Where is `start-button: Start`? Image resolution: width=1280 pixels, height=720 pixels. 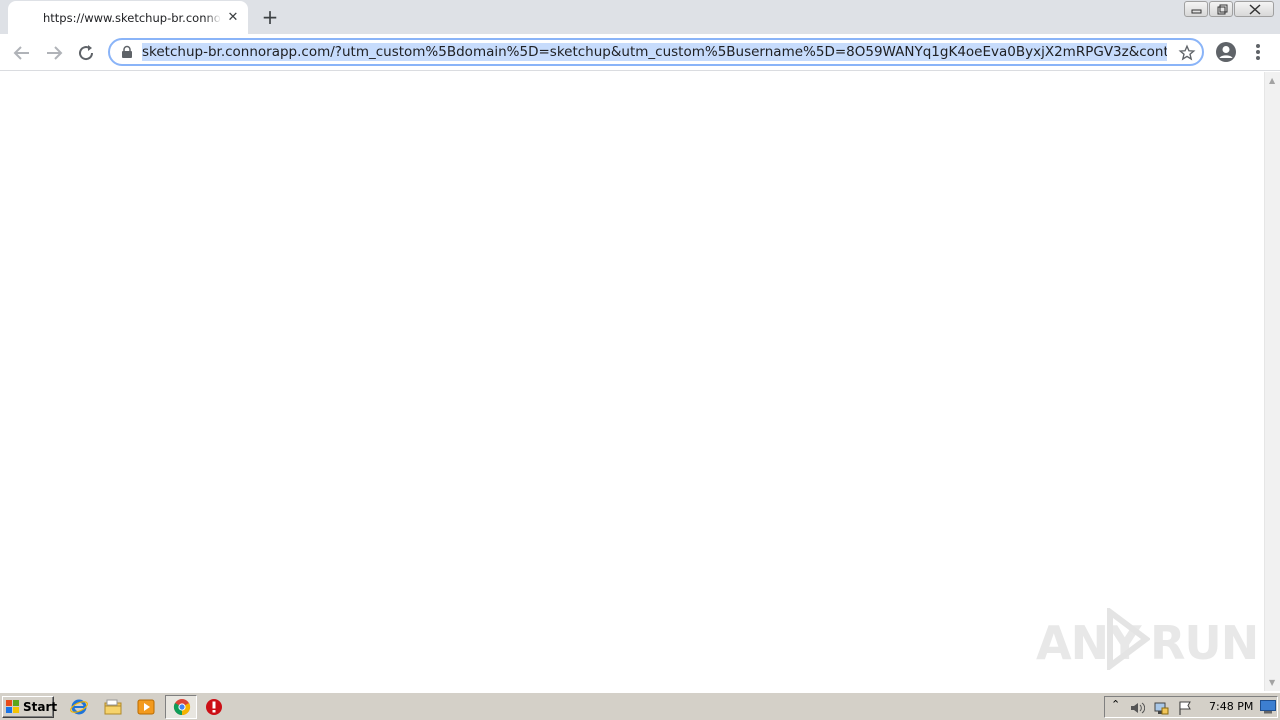 start-button: Start is located at coordinates (30, 707).